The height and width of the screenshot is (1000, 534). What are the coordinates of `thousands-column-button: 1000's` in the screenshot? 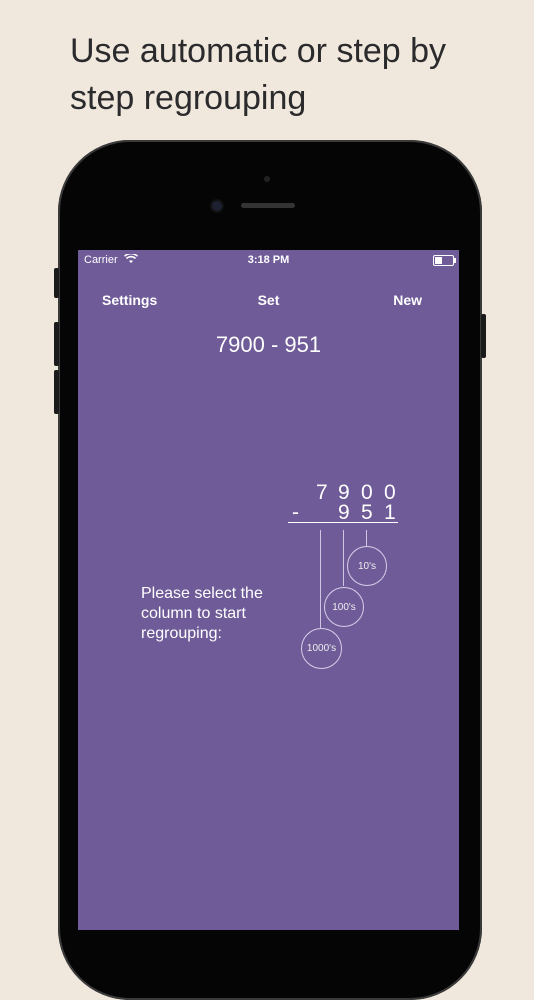 It's located at (321, 648).